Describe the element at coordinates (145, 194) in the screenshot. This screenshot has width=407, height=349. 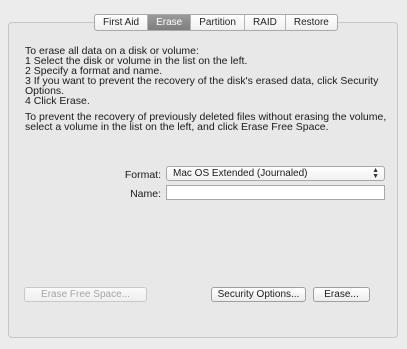
I see `name-label: Name:` at that location.